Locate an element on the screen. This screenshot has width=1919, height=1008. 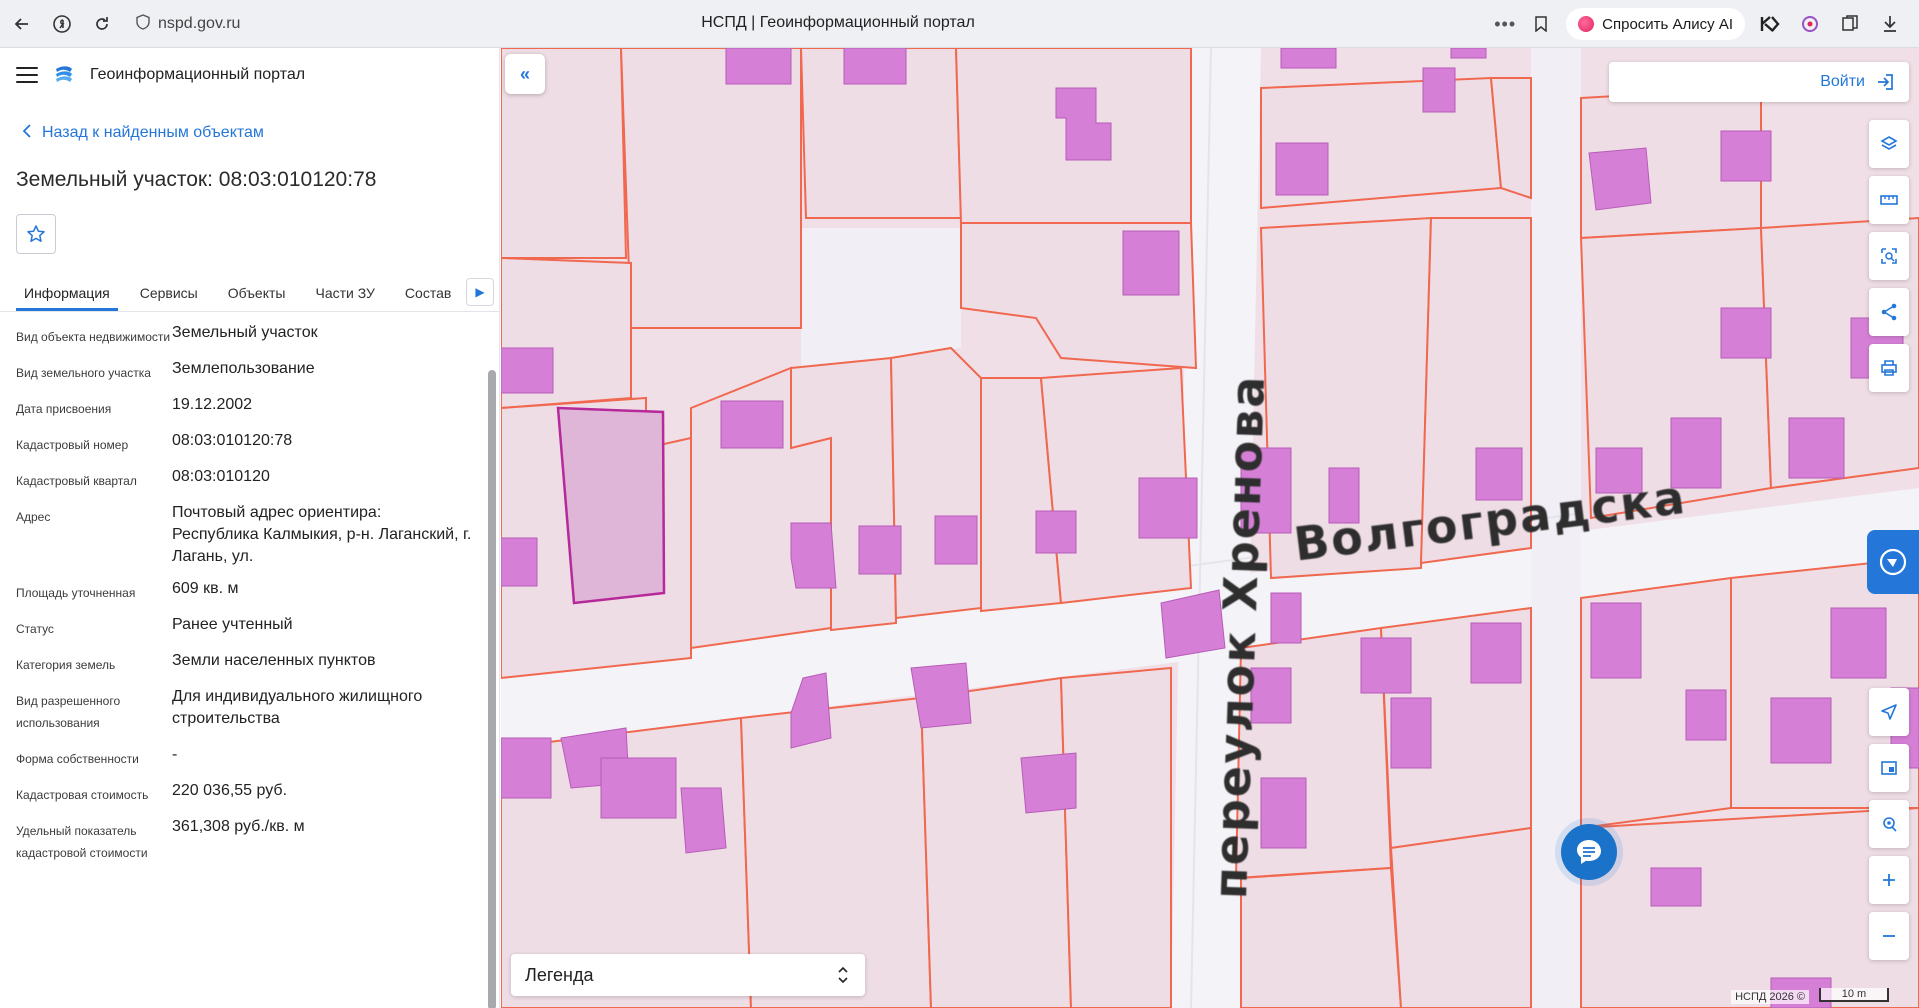
zoom-in-button is located at coordinates (1889, 880).